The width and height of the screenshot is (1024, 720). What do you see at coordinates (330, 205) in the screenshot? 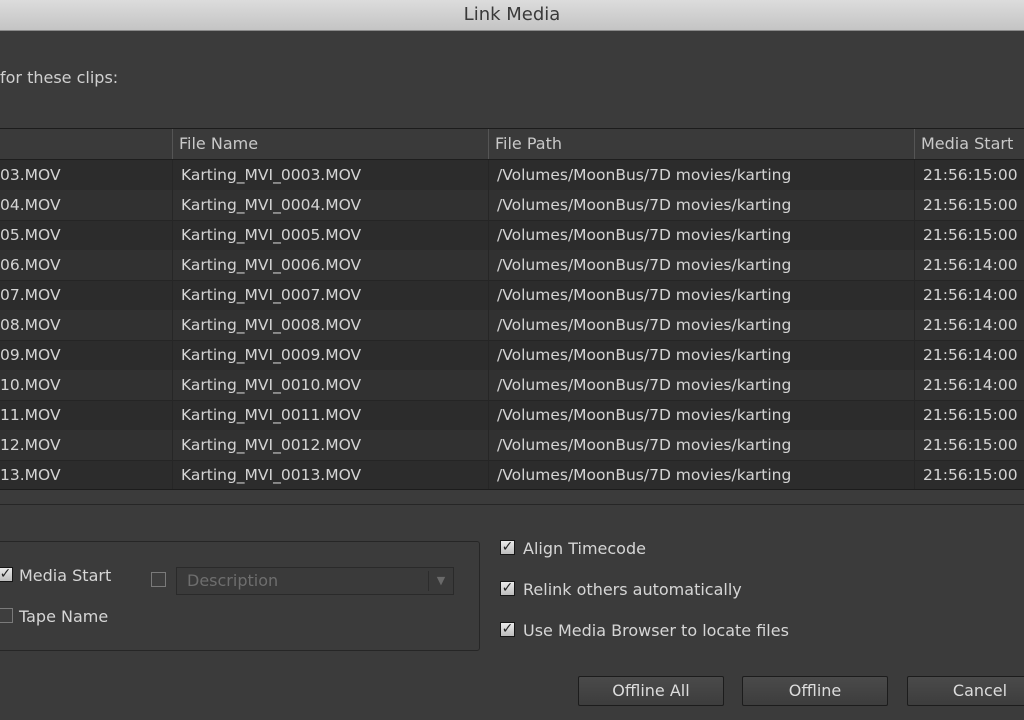
I see `cell-file-name: Karting_MVI_0004.MOV` at bounding box center [330, 205].